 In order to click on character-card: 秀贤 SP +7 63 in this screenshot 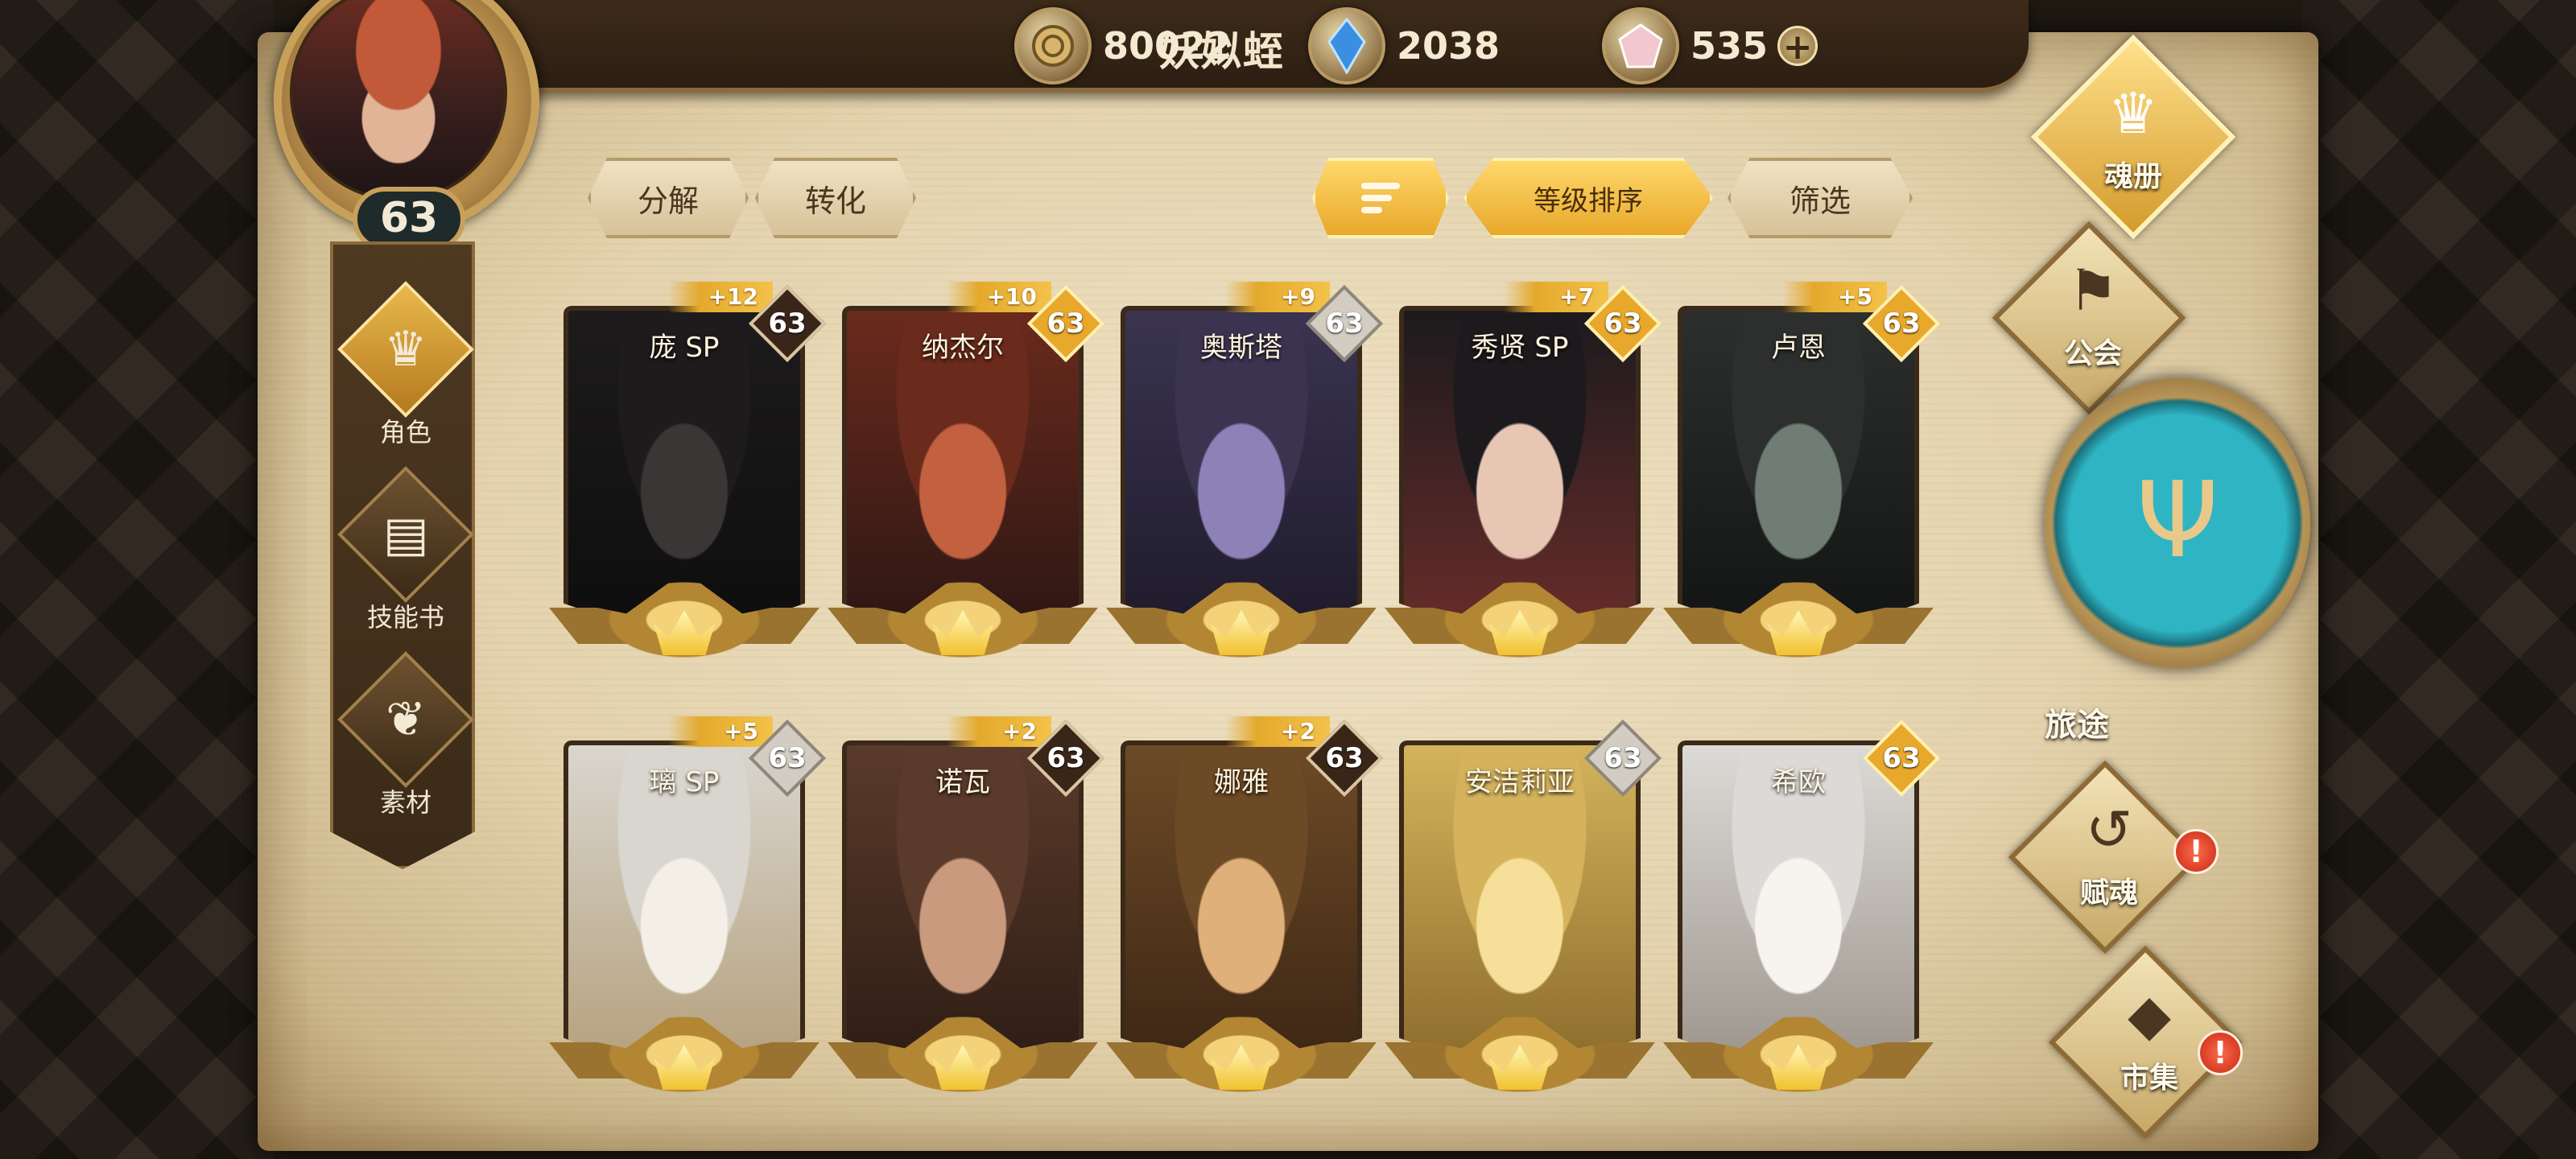, I will do `click(1520, 487)`.